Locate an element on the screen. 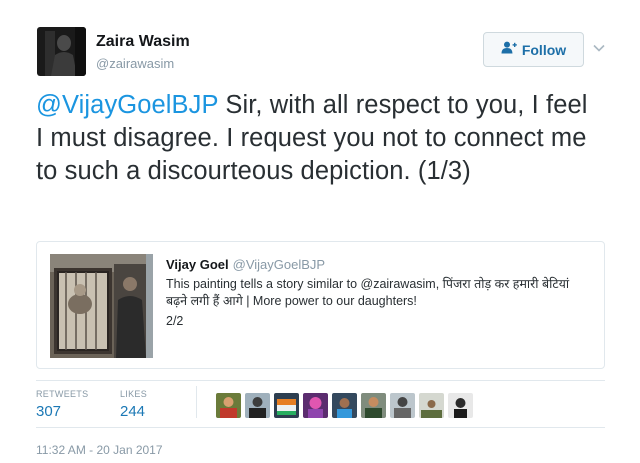  quoted-author: Vijay Goel @VijayGoelBJP is located at coordinates (245, 264).